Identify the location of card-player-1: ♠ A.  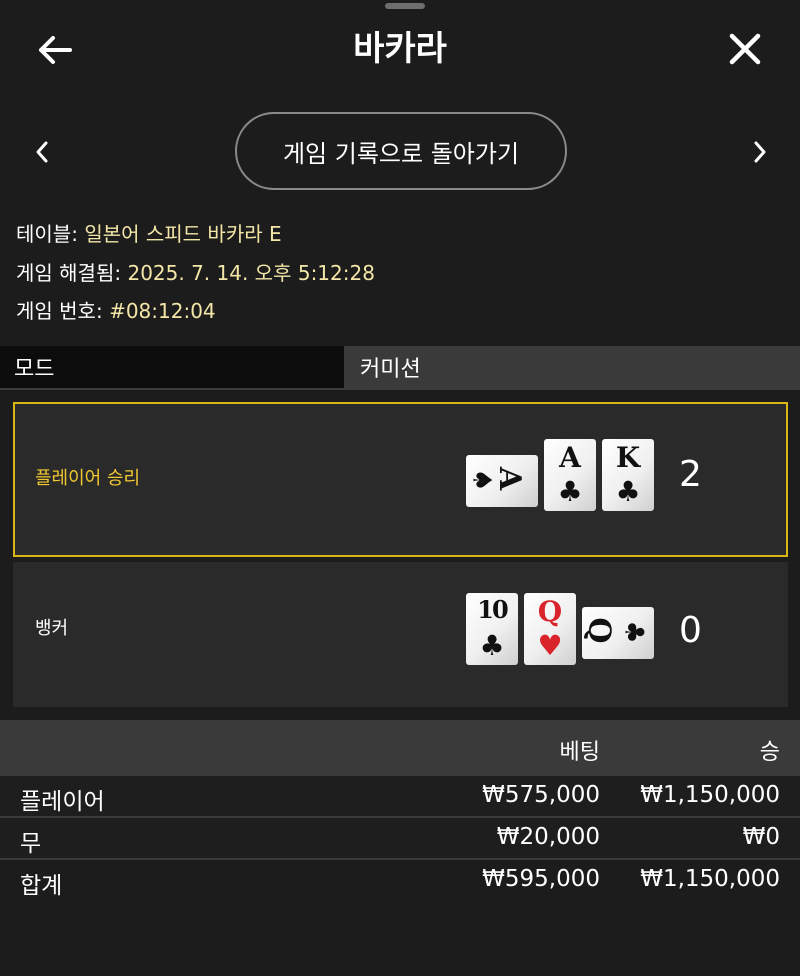
(502, 481).